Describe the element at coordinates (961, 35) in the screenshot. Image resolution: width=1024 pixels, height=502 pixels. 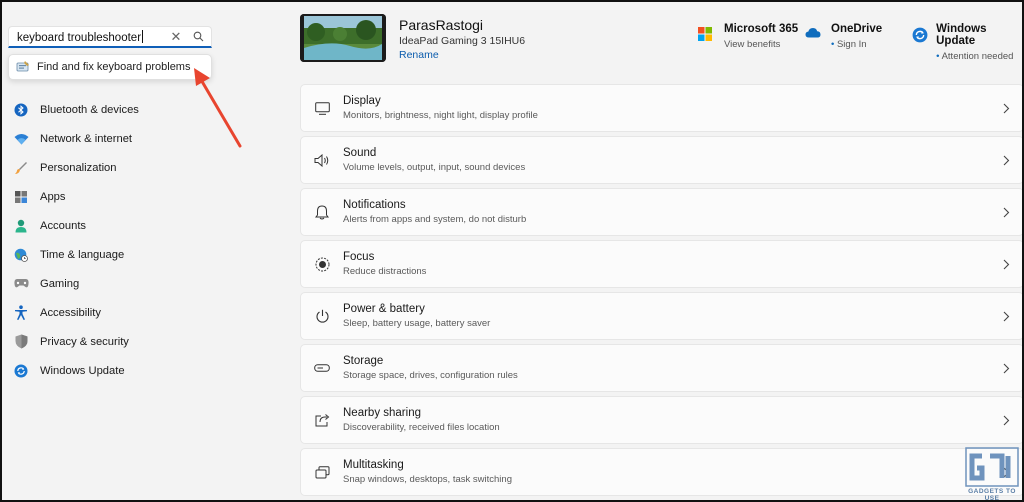
I see `quick-link-title: Windows Update` at that location.